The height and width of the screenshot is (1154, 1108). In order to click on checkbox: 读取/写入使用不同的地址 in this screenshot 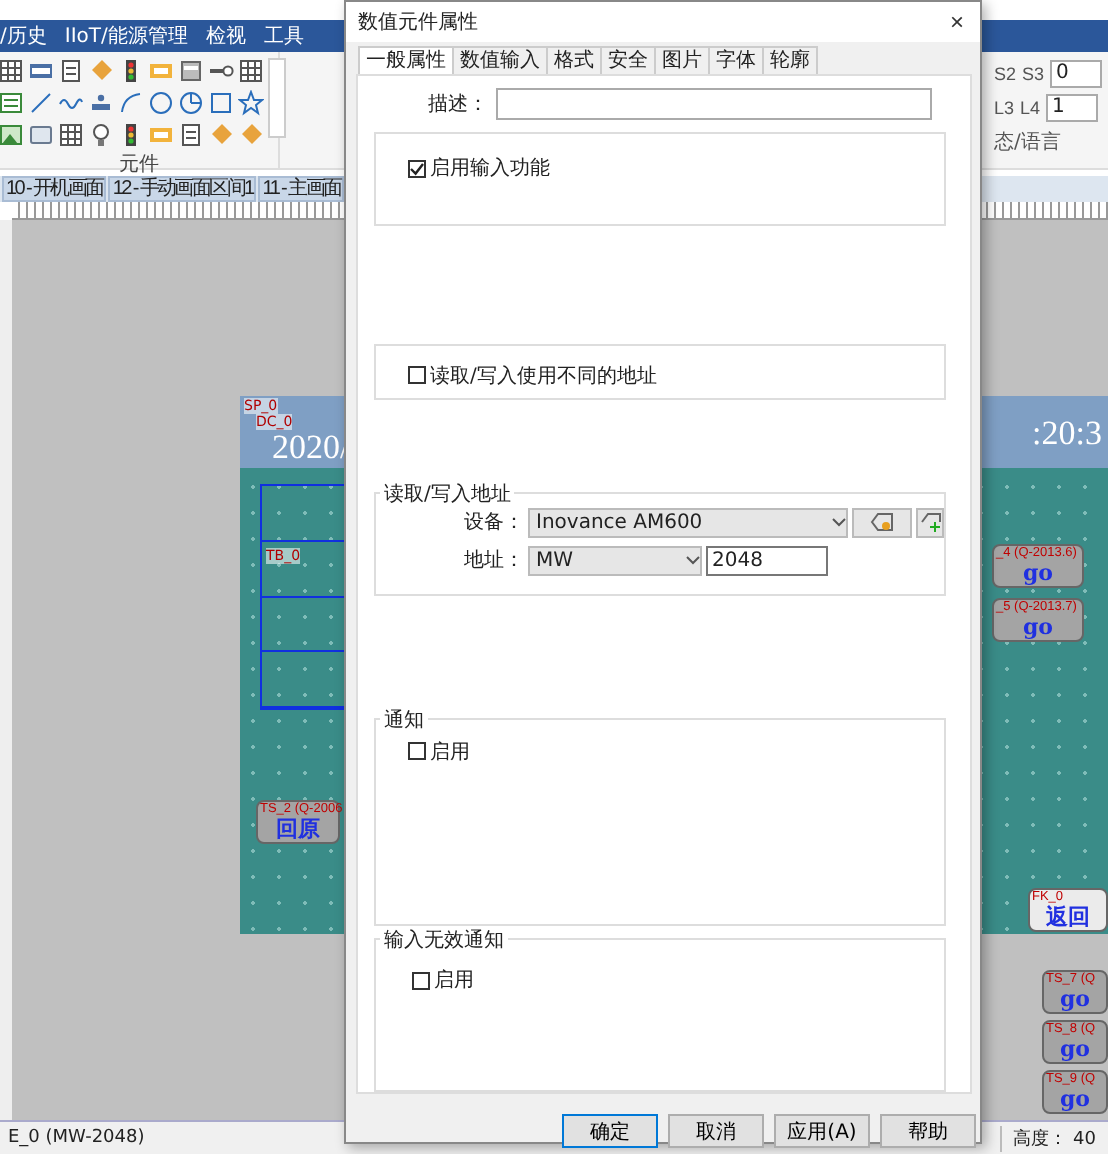, I will do `click(532, 375)`.